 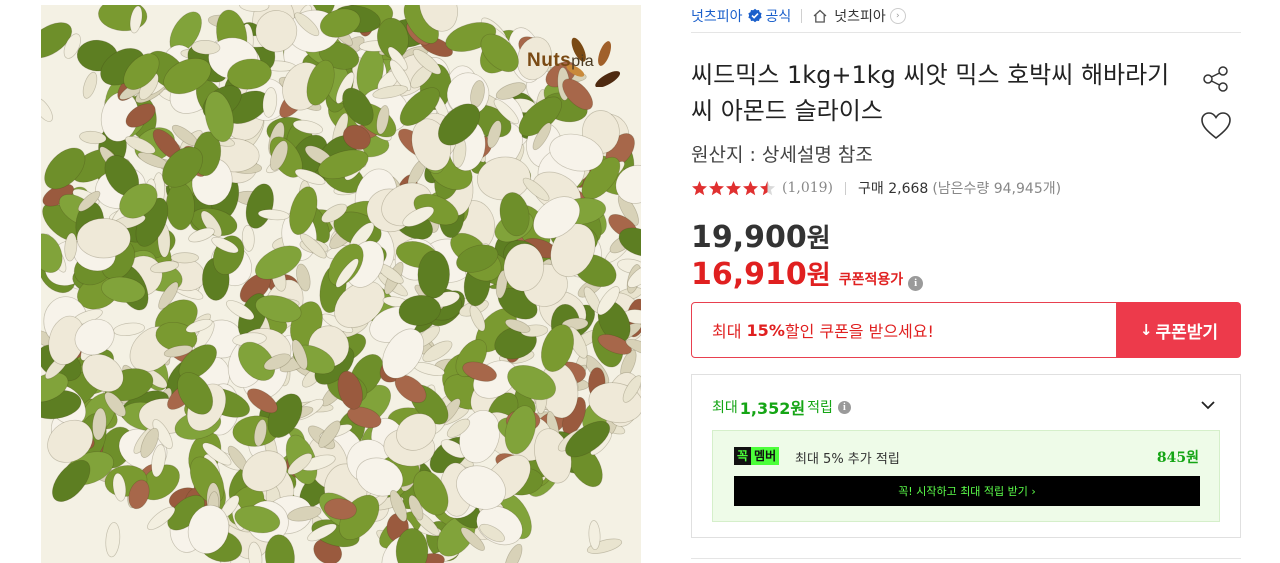 What do you see at coordinates (1146, 330) in the screenshot?
I see `download-icon: ↓` at bounding box center [1146, 330].